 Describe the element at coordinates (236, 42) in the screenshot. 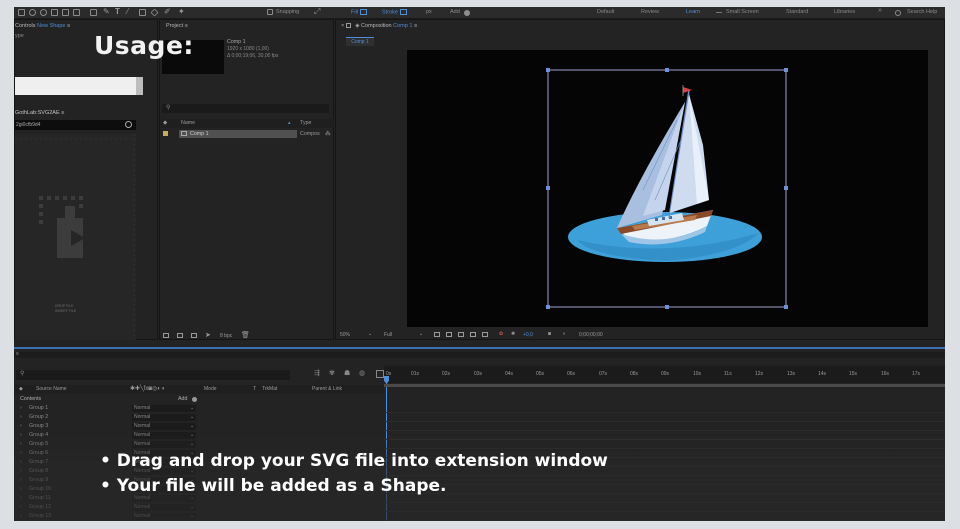

I see `project-comp-name: Comp 1` at that location.